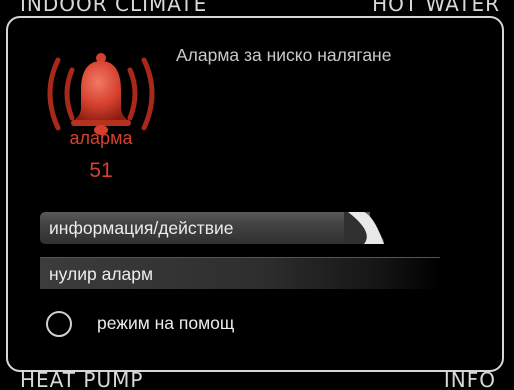 The image size is (514, 390). Describe the element at coordinates (114, 8) in the screenshot. I see `indoor-climate-label: INDOOR CLIMATE` at that location.